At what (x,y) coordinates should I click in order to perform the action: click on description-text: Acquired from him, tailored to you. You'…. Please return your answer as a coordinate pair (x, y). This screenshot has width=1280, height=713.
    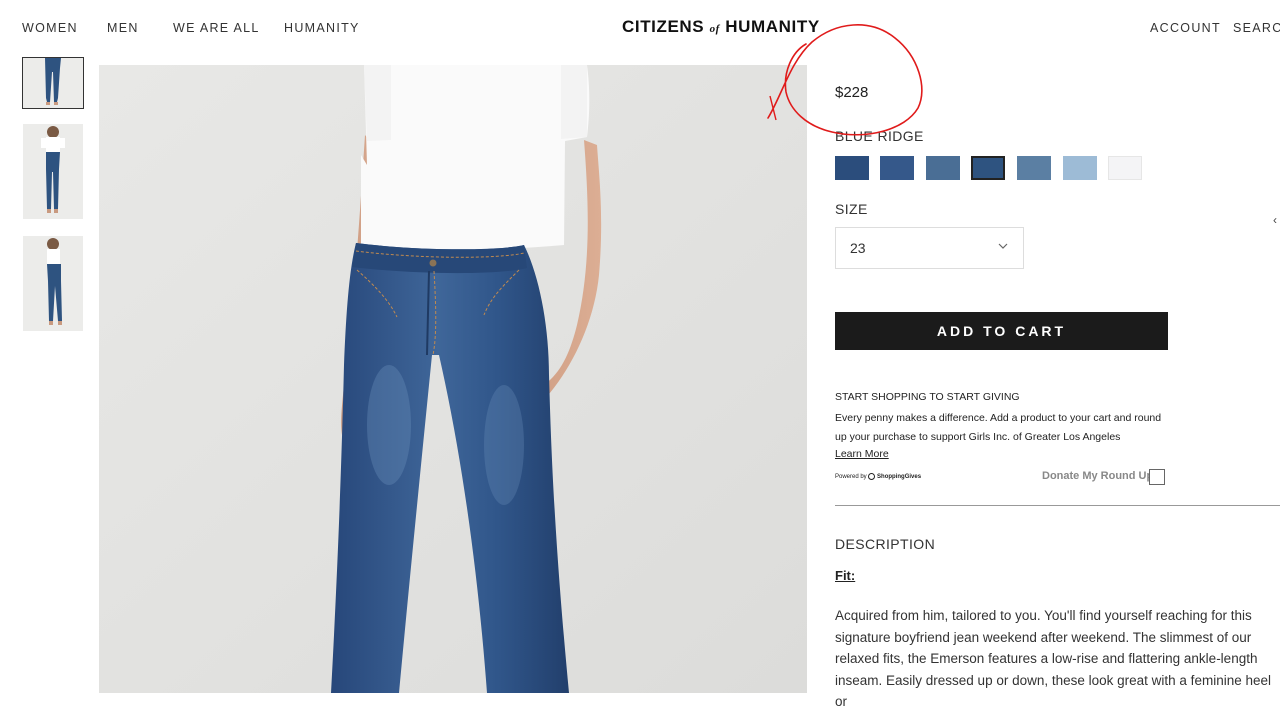
    Looking at the image, I should click on (1053, 658).